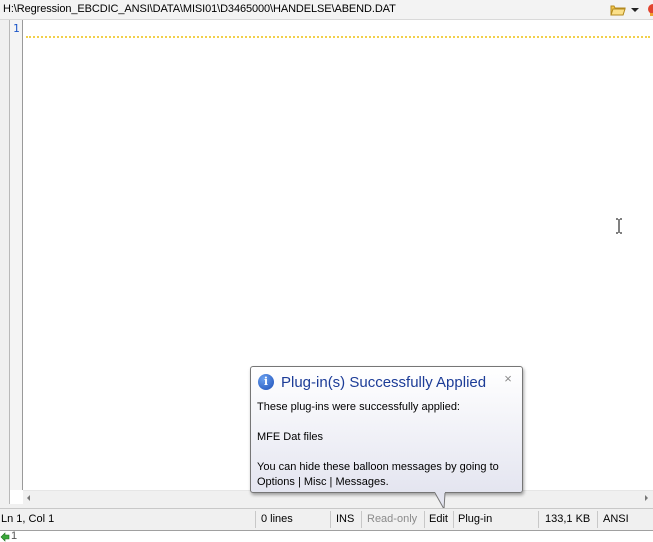 Image resolution: width=653 pixels, height=542 pixels. I want to click on current-line-highlight, so click(338, 37).